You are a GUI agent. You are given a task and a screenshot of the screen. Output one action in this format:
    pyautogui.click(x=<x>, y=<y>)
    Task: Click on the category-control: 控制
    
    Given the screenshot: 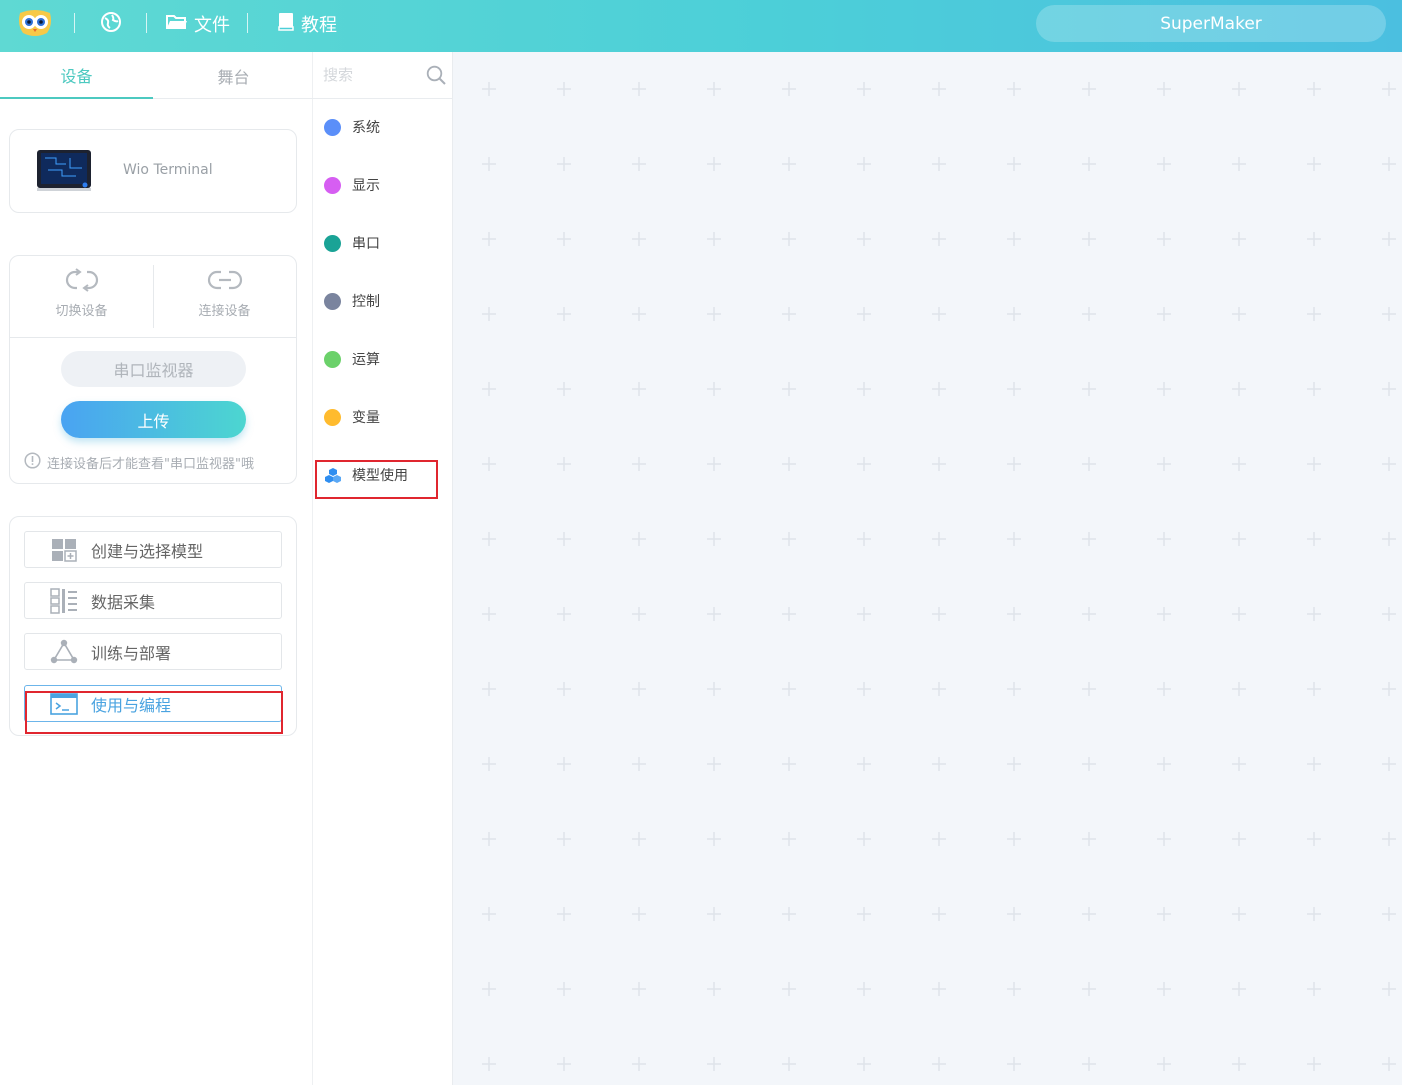 What is the action you would take?
    pyautogui.click(x=352, y=301)
    